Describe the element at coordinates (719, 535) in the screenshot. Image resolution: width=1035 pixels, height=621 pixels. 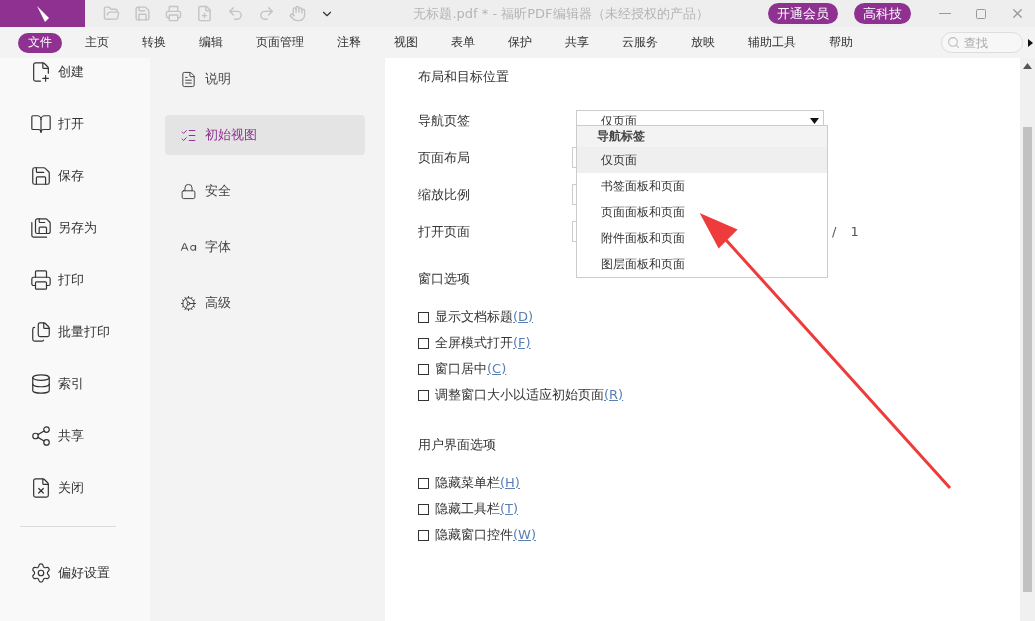
I see `checkbox-option: 隐藏窗口控件(W)` at that location.